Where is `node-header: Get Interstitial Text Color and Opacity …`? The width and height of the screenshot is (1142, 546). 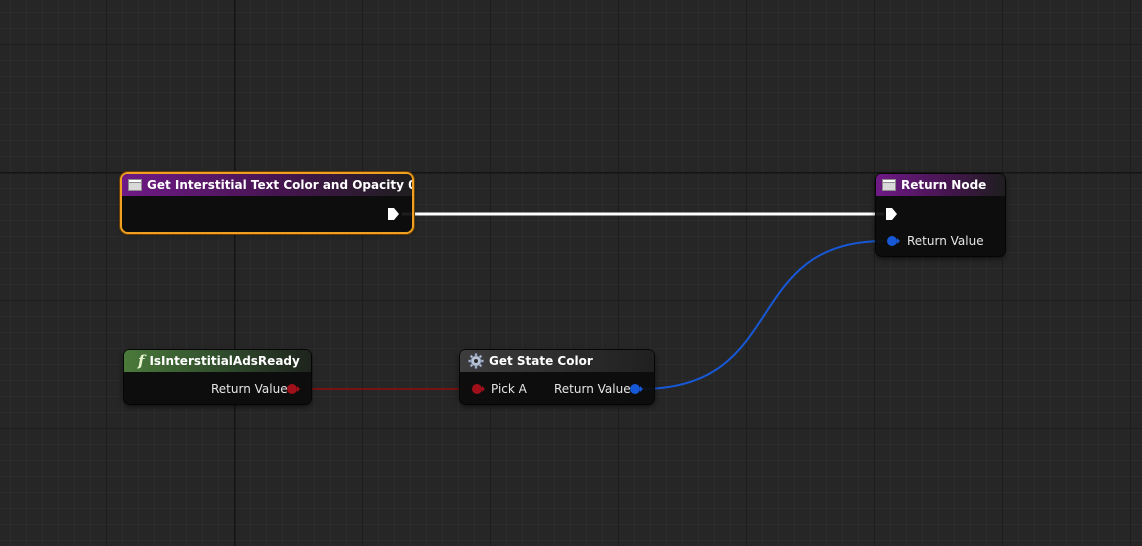 node-header: Get Interstitial Text Color and Opacity … is located at coordinates (267, 185).